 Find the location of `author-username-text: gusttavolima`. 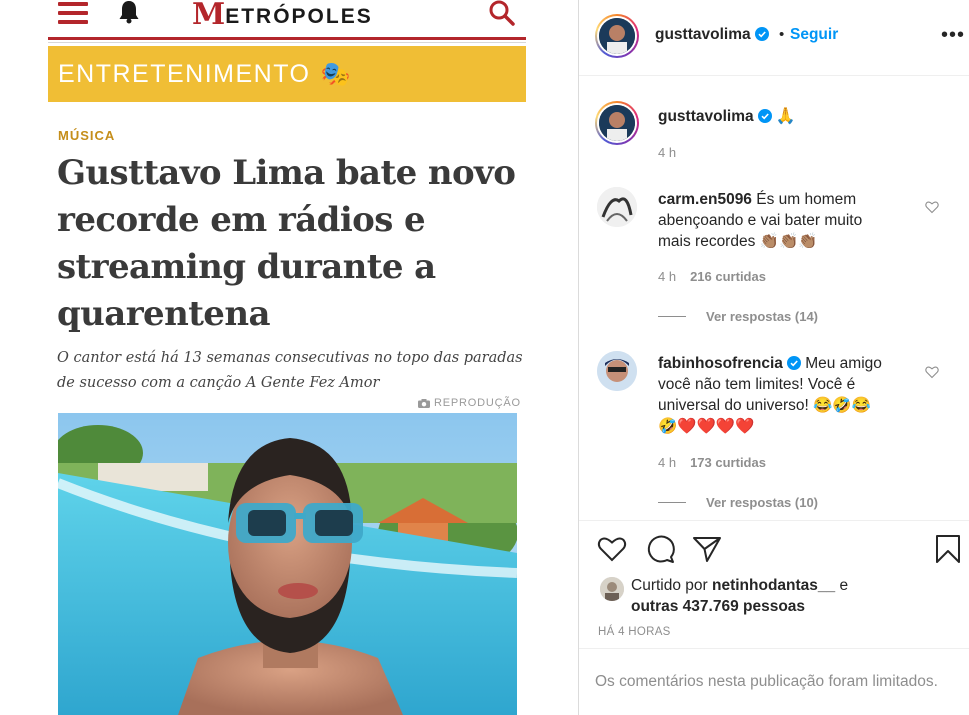

author-username-text: gusttavolima is located at coordinates (703, 34).